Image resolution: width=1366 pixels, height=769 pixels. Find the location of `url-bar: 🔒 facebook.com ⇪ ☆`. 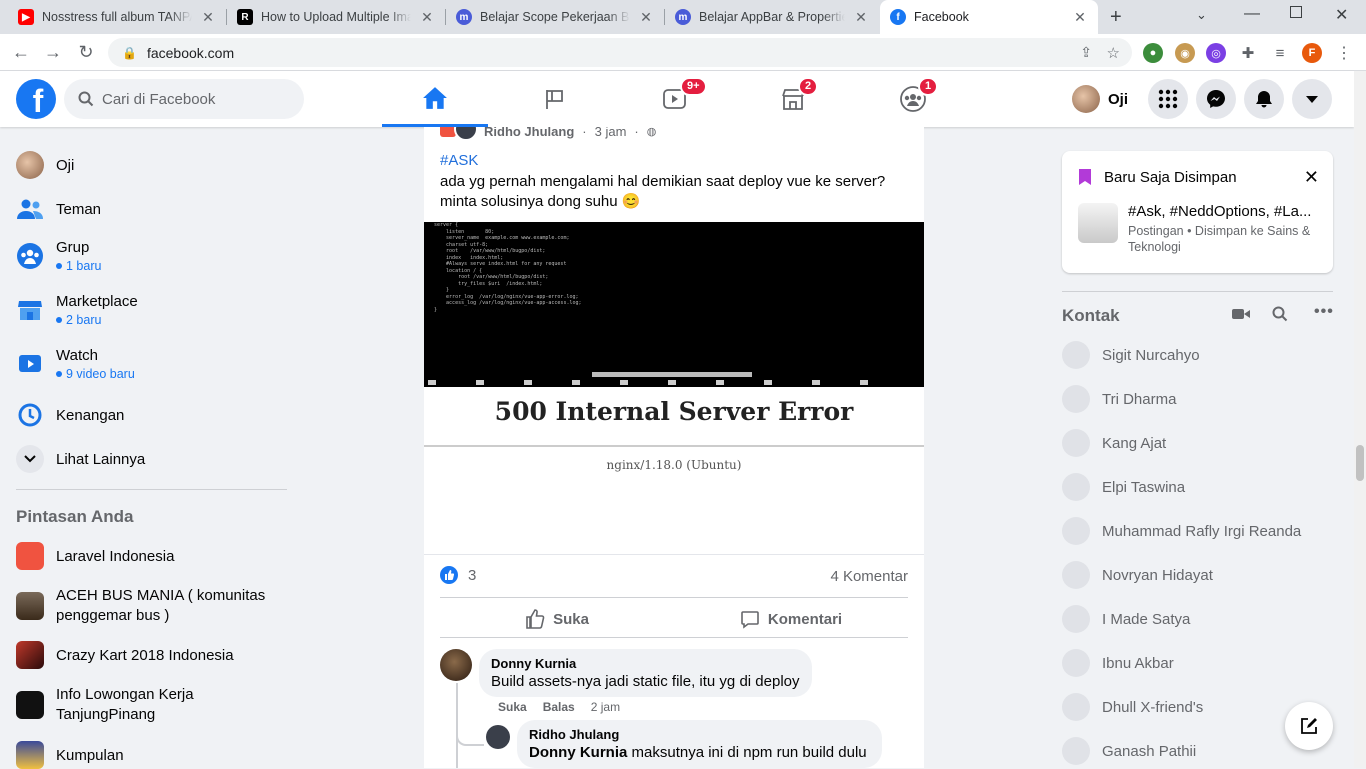

url-bar: 🔒 facebook.com ⇪ ☆ is located at coordinates (620, 52).